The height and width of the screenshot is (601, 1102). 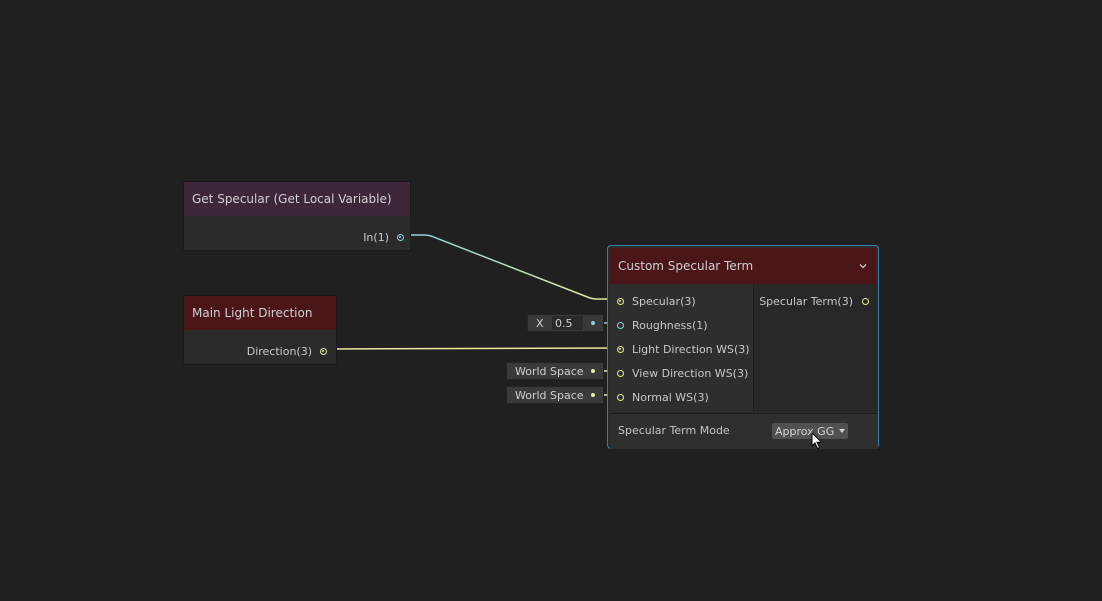 I want to click on roughness-axis-label: X, so click(x=540, y=323).